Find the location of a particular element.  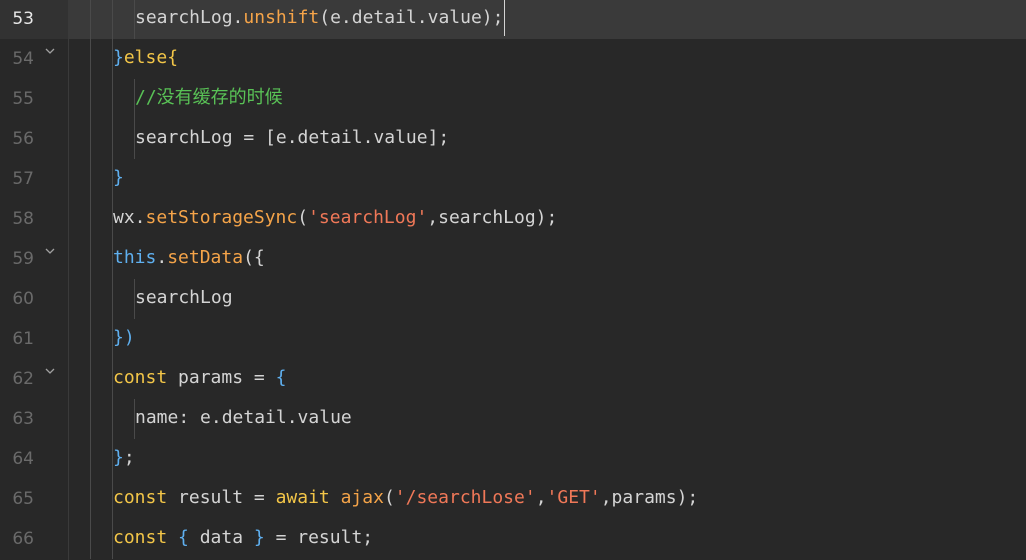

code-token: ,searchLog); is located at coordinates (492, 217).